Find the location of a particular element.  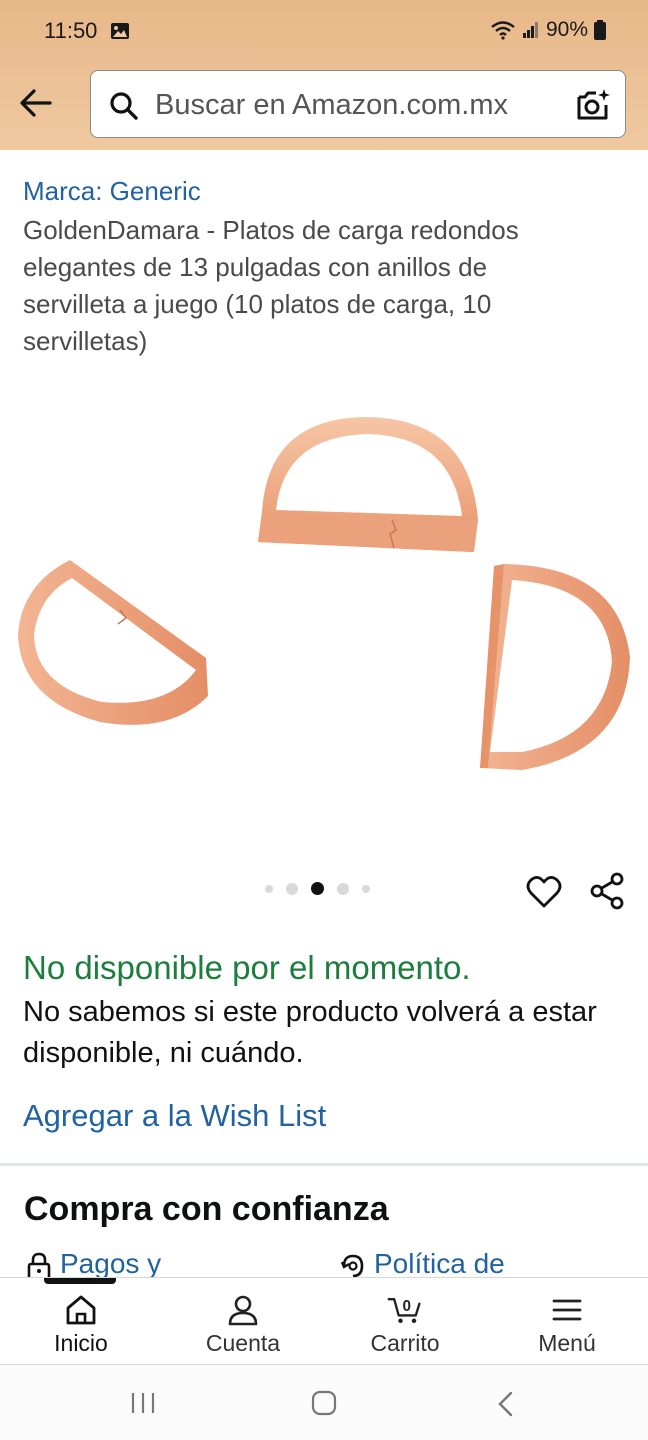

availability-status: No disponible por el momento. is located at coordinates (247, 967).